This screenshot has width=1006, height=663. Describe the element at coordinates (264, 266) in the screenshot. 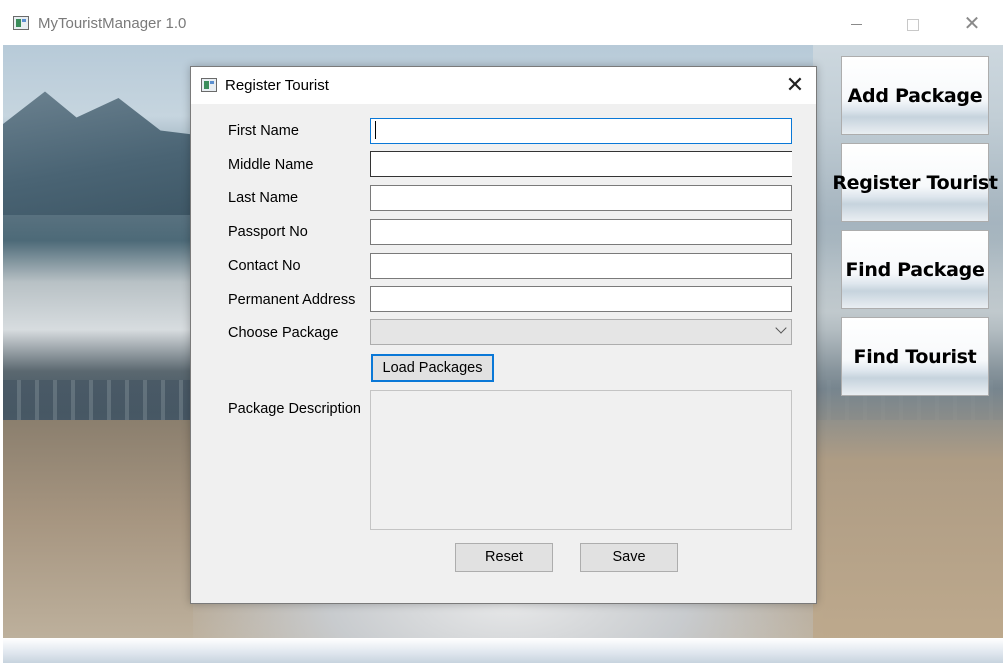

I see `contact-no-label: Contact No` at that location.